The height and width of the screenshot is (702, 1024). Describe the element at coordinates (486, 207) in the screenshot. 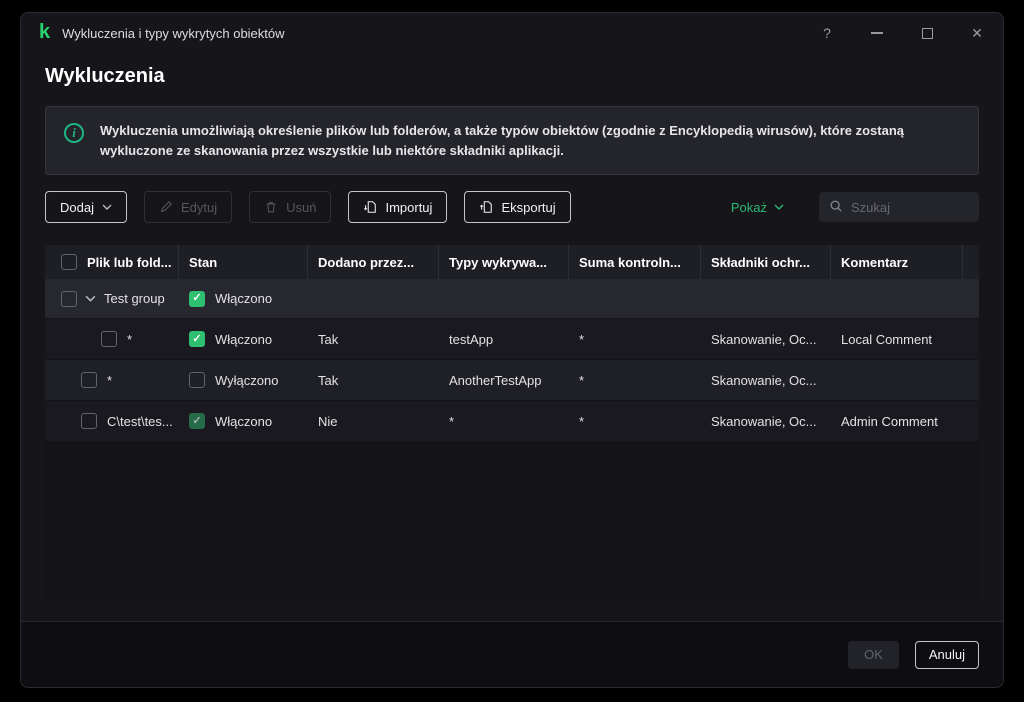

I see `export-icon` at that location.